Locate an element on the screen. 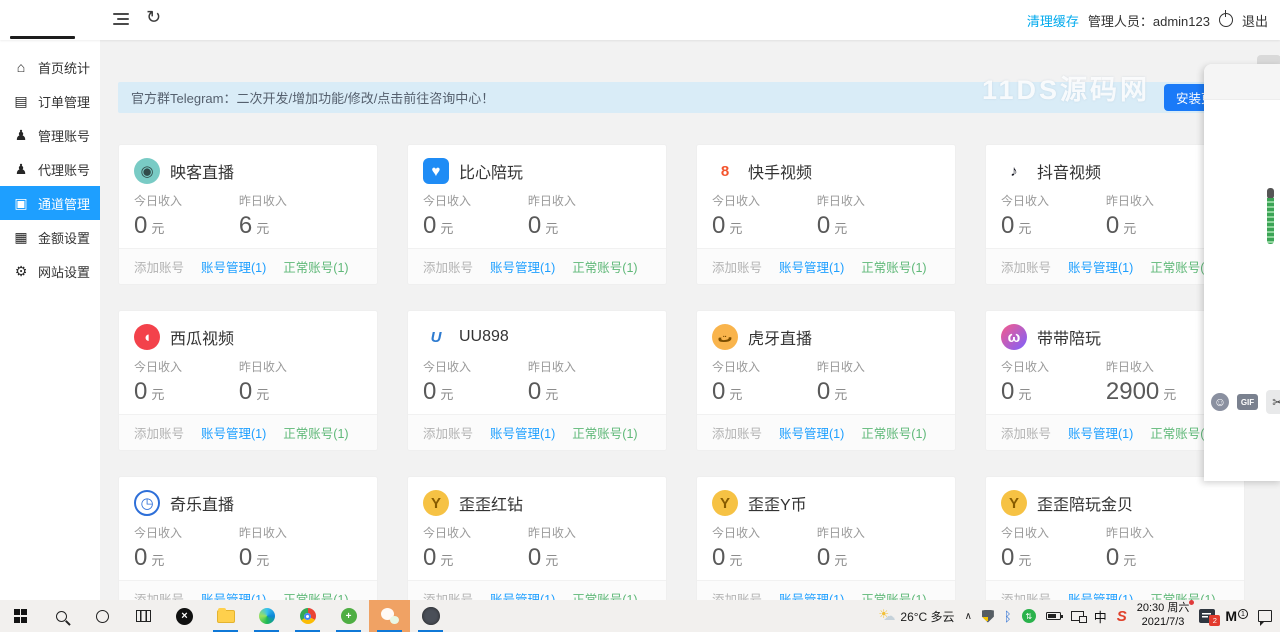  hidden-icons-chevron: ∧ is located at coordinates (968, 616).